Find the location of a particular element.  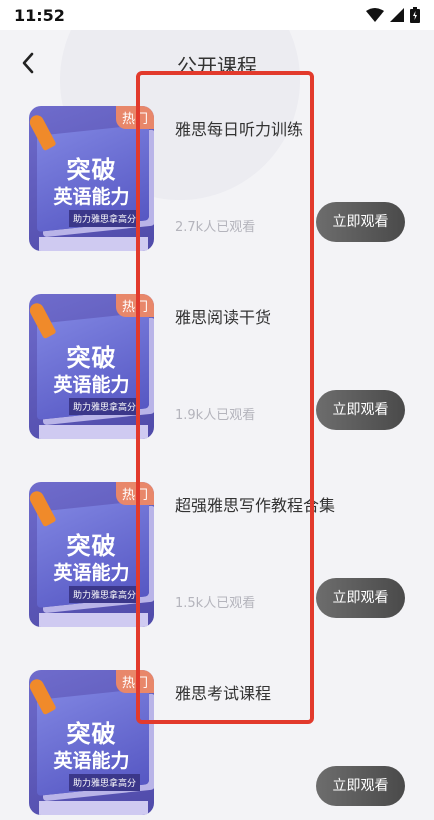

wifi-icon is located at coordinates (375, 15).